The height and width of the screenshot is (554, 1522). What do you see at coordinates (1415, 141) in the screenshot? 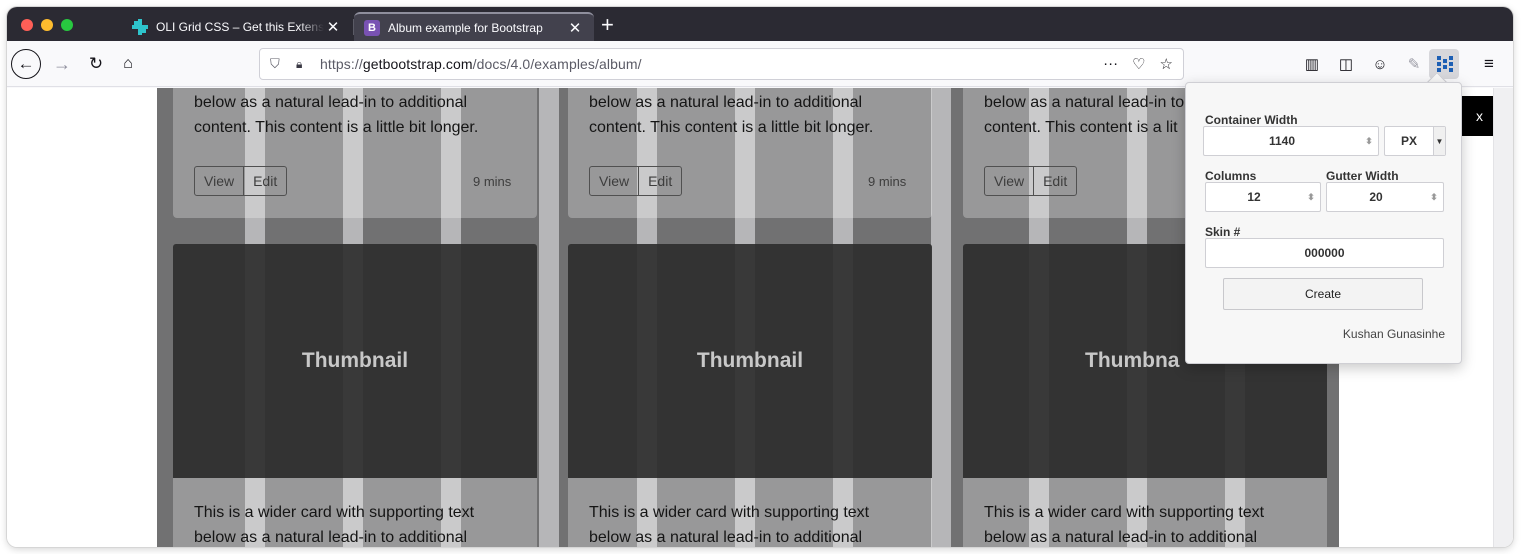
I see `unit-select: PX ▼` at bounding box center [1415, 141].